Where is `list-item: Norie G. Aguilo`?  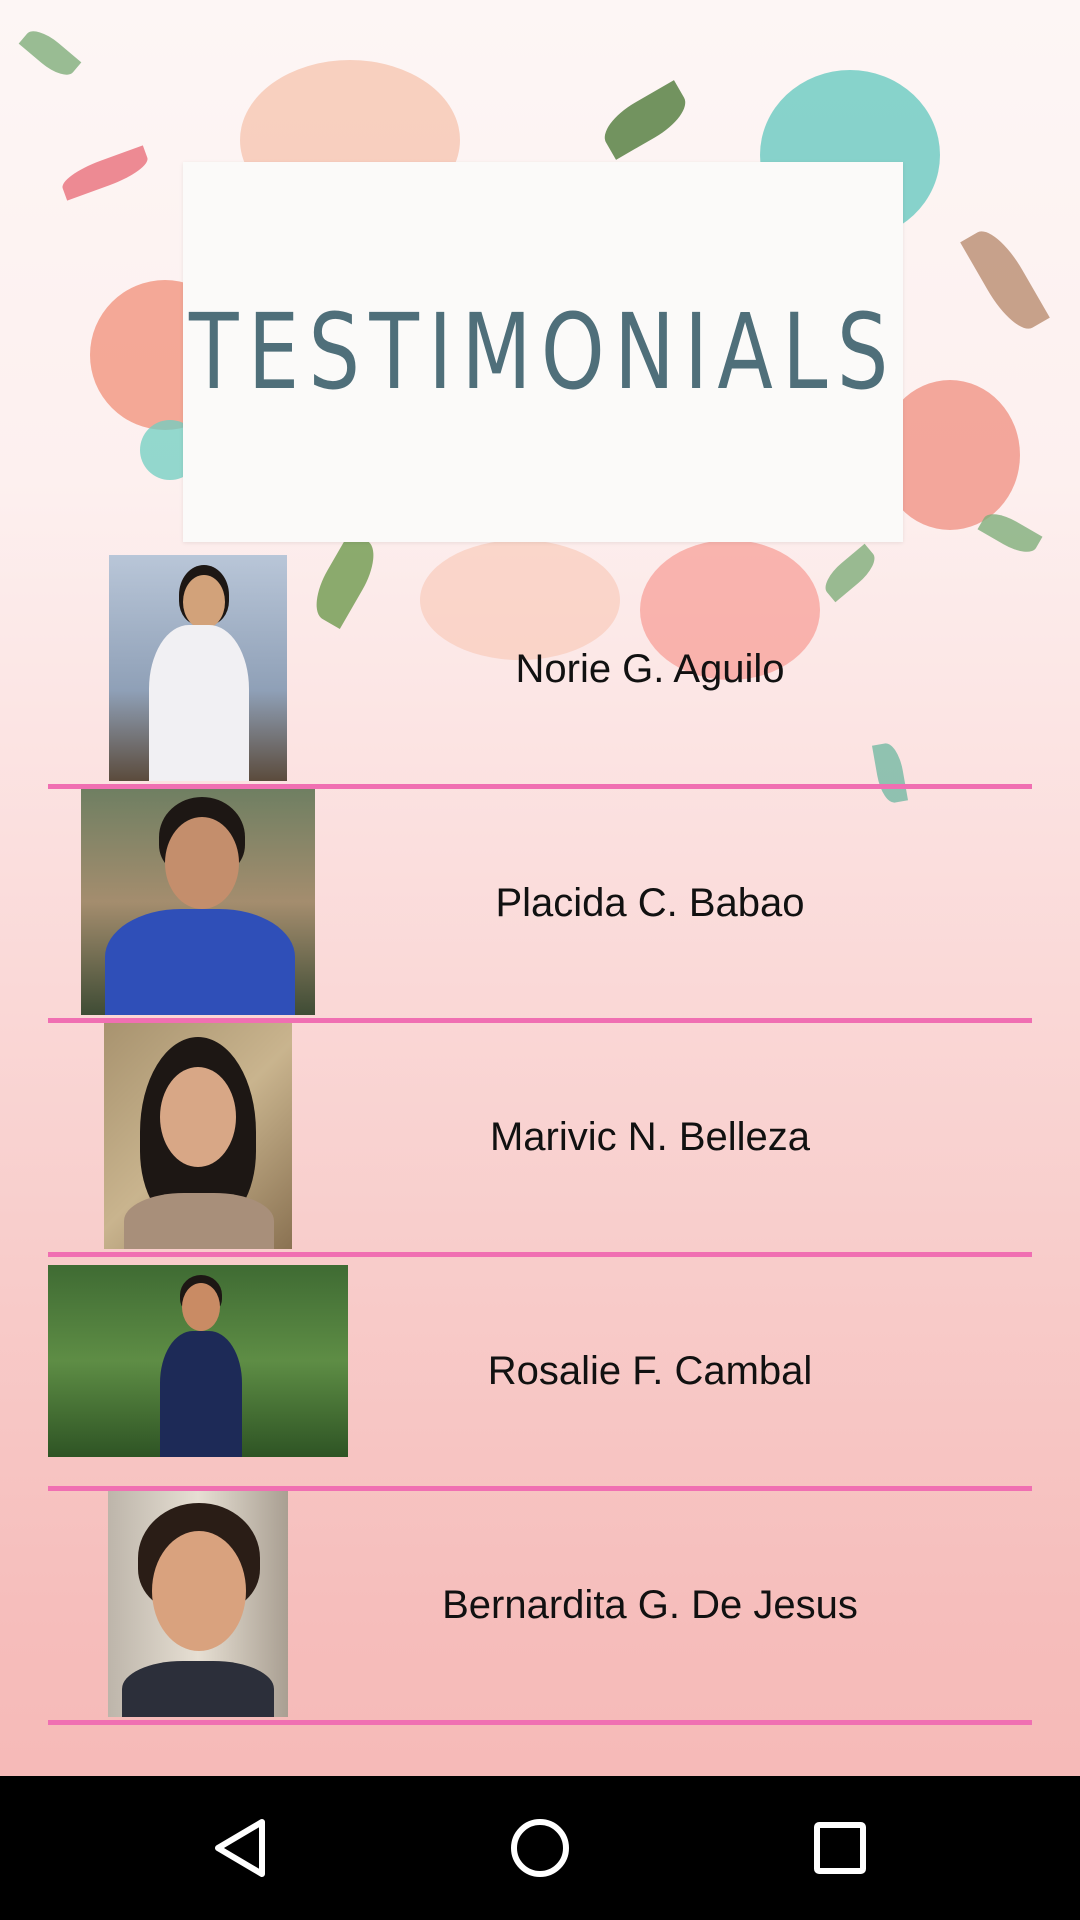 list-item: Norie G. Aguilo is located at coordinates (540, 672).